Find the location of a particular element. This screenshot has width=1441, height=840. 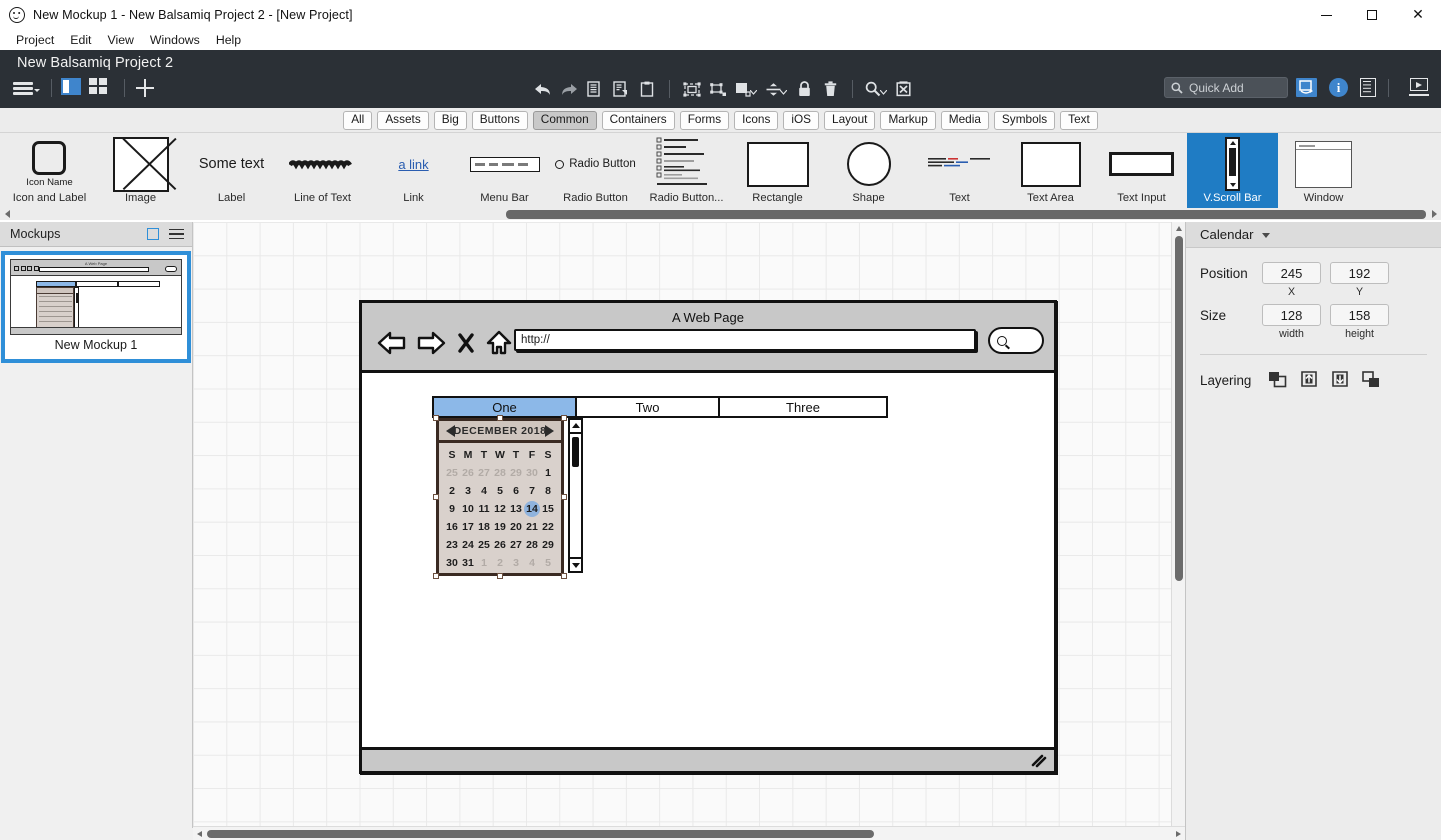

calendar-day: 7 is located at coordinates (532, 491).